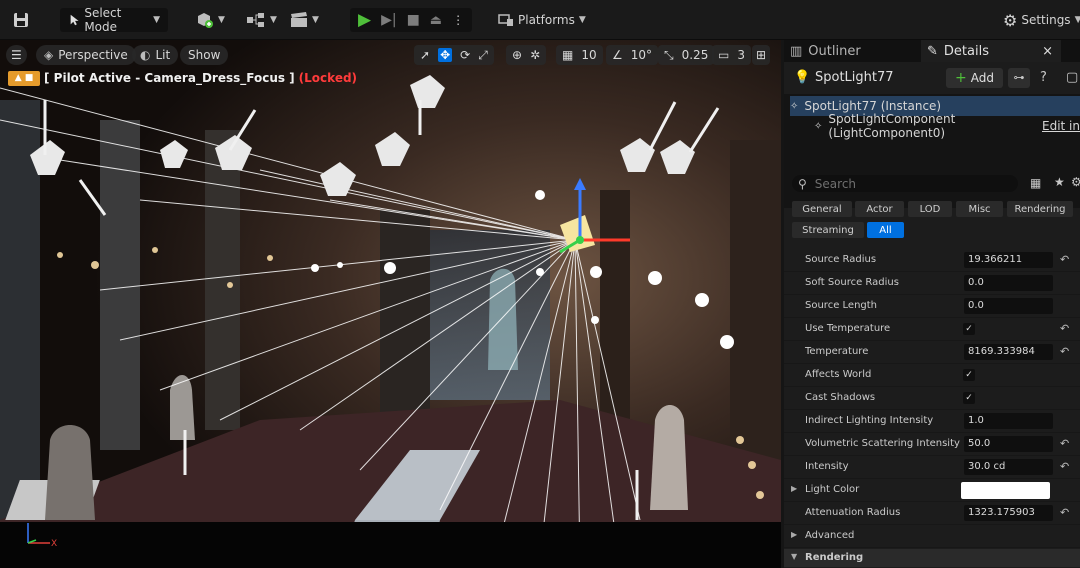  What do you see at coordinates (388, 20) in the screenshot?
I see `step-icon: ▶|` at bounding box center [388, 20].